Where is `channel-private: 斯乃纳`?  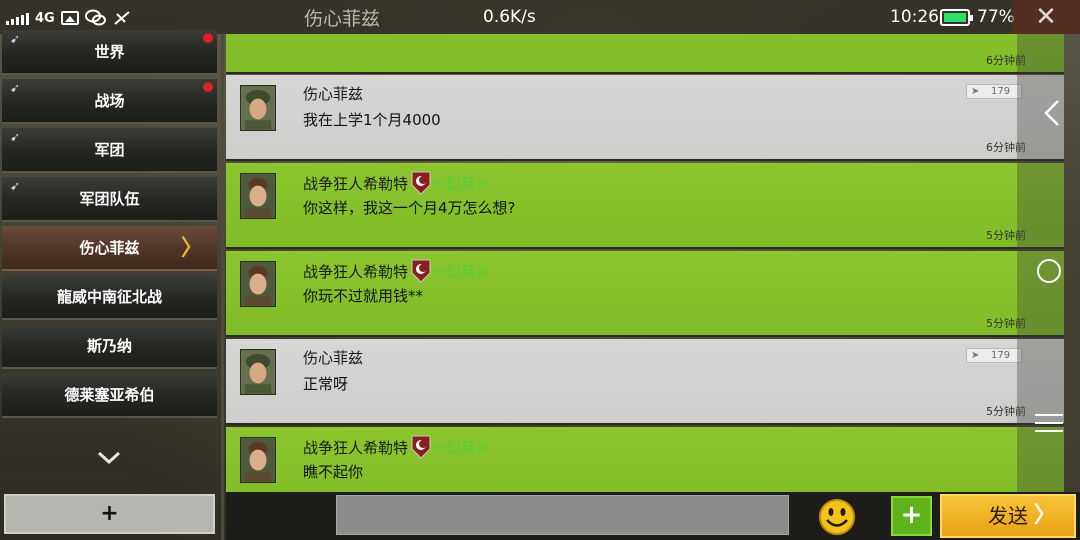 channel-private: 斯乃纳 is located at coordinates (109, 346).